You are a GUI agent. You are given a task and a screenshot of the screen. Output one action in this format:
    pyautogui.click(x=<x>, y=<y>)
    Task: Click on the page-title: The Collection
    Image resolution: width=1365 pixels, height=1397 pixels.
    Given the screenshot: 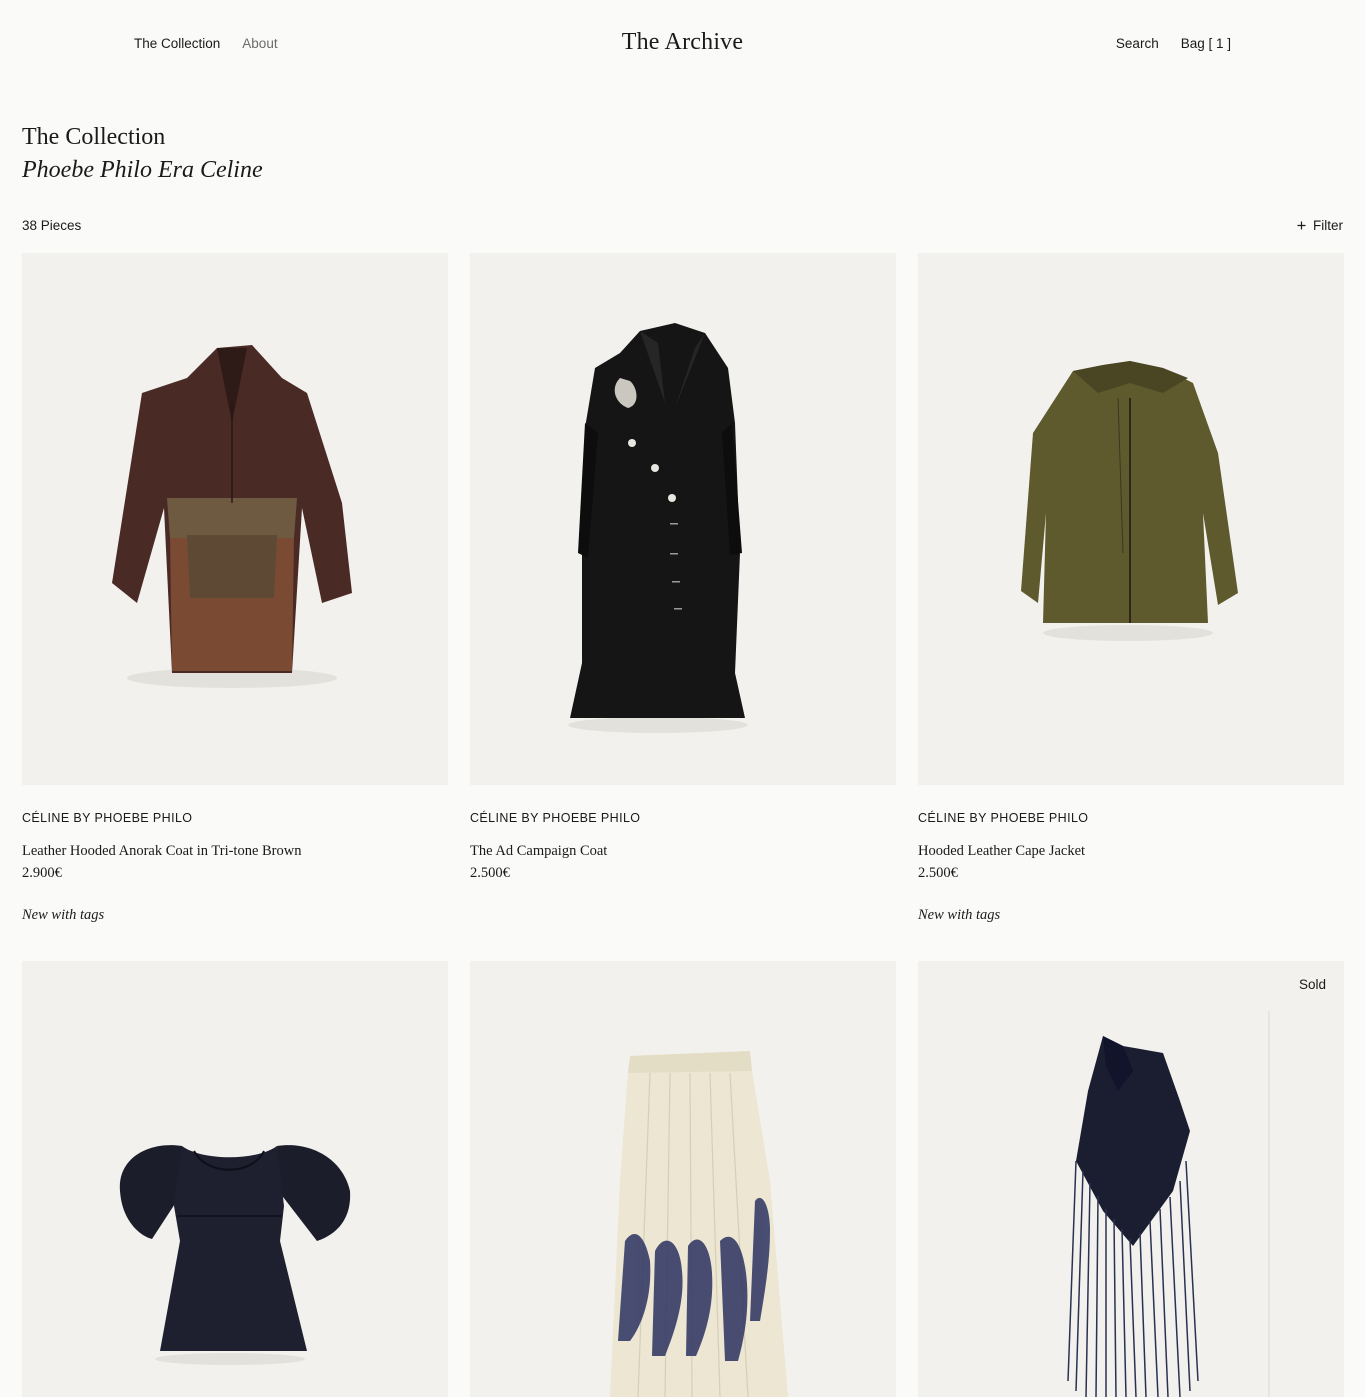 What is the action you would take?
    pyautogui.click(x=94, y=137)
    